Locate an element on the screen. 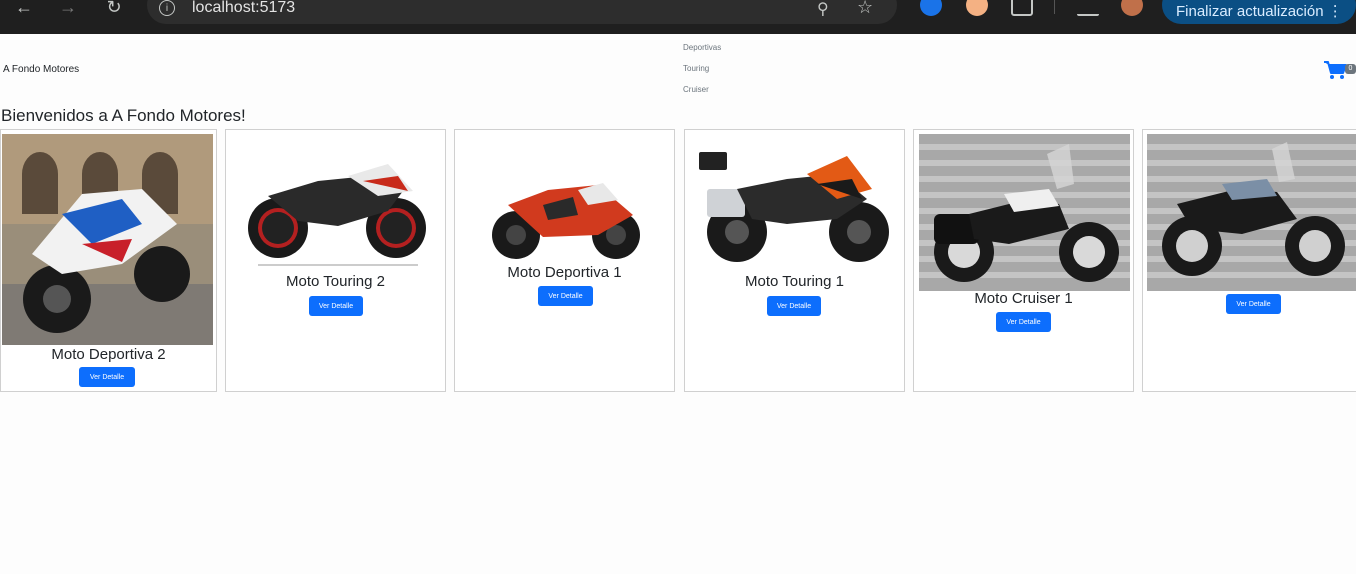 The width and height of the screenshot is (1356, 574). brand-link: A Fondo Motores is located at coordinates (41, 69).